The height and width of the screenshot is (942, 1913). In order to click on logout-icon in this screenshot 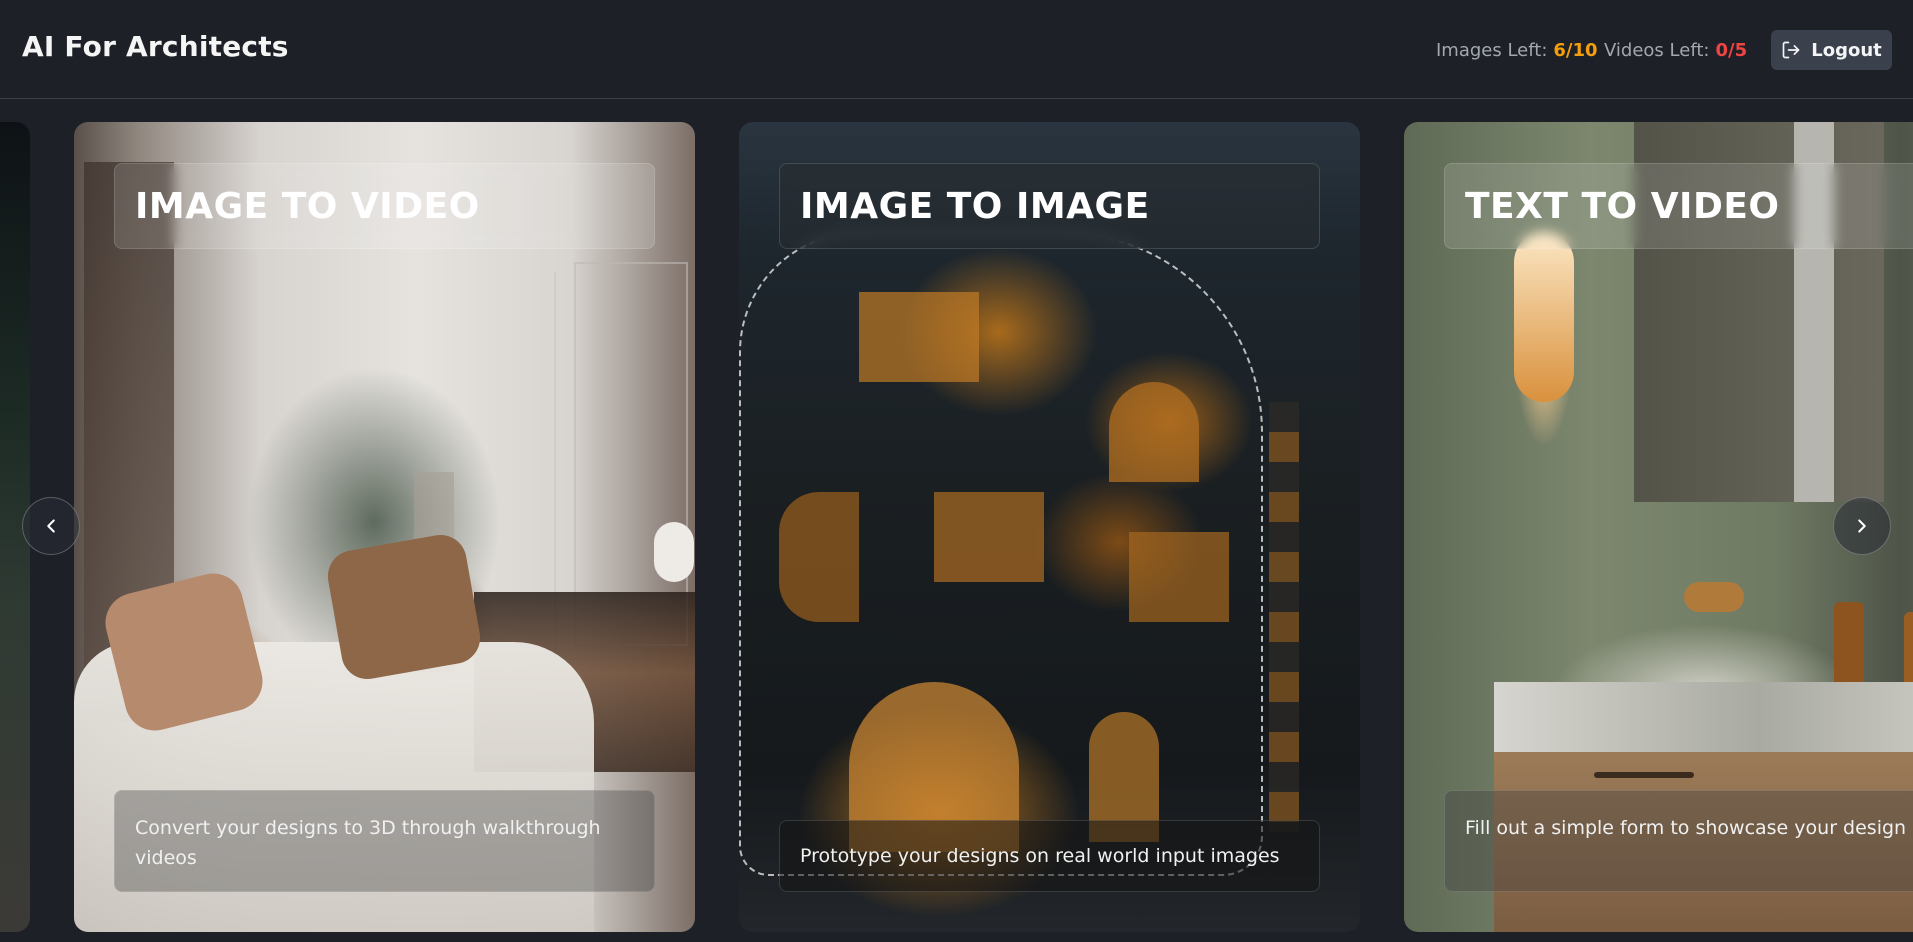, I will do `click(1791, 50)`.